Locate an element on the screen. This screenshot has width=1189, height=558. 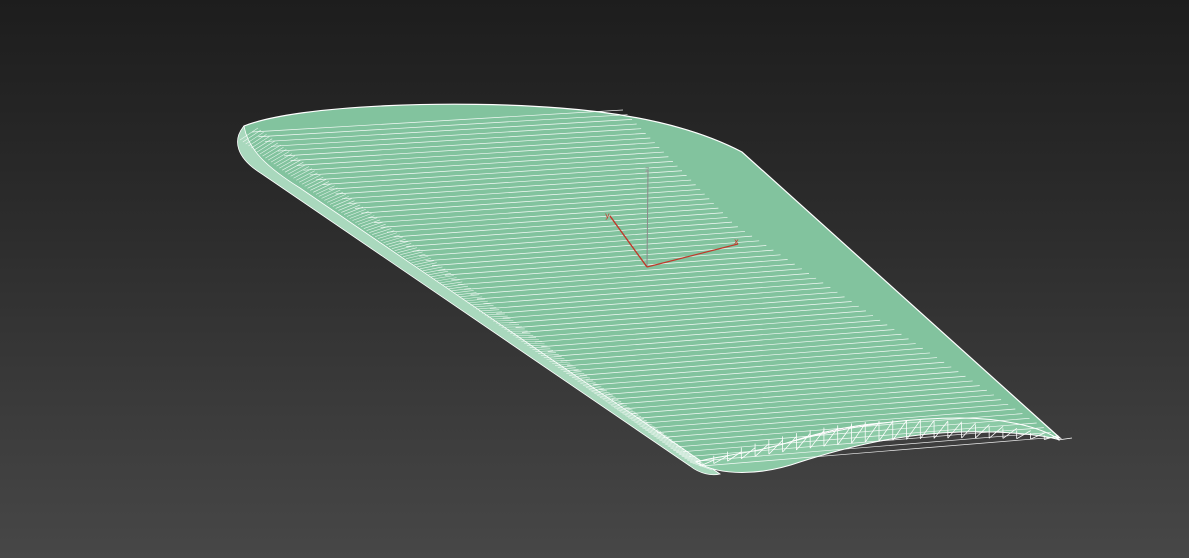
z-axis-label: z is located at coordinates (647, 169).